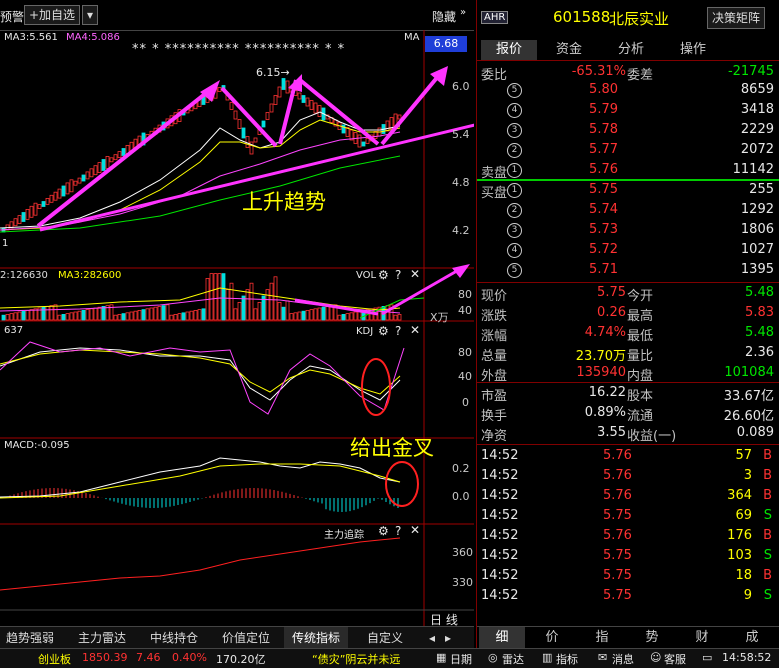 The width and height of the screenshot is (779, 668). I want to click on tab-traditional: 传统指标, so click(316, 638).